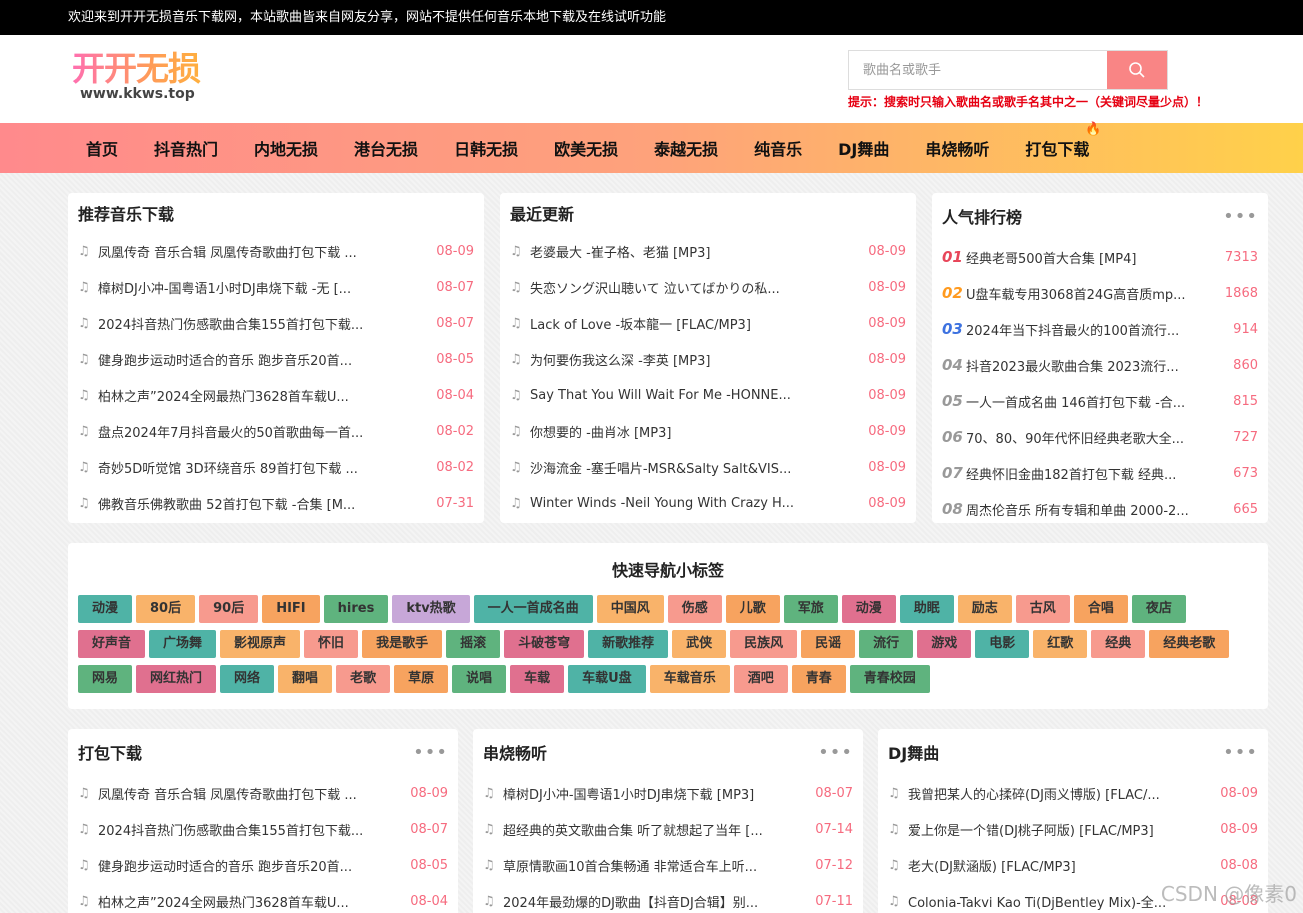 The image size is (1303, 913). Describe the element at coordinates (533, 609) in the screenshot. I see `tag-link: 一人一首成名曲` at that location.